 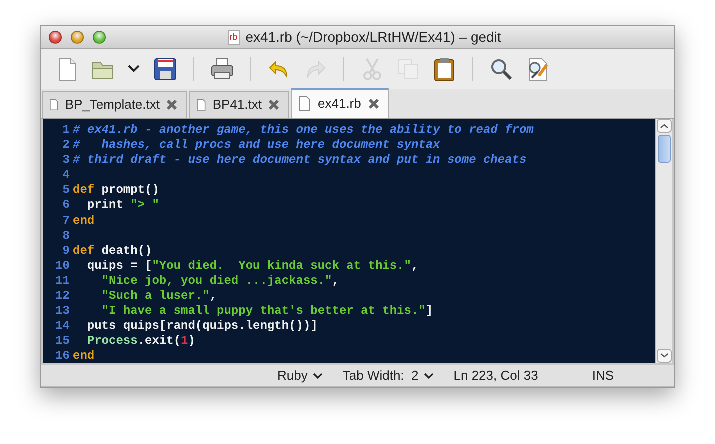 What do you see at coordinates (663, 241) in the screenshot?
I see `vertical-scrollbar` at bounding box center [663, 241].